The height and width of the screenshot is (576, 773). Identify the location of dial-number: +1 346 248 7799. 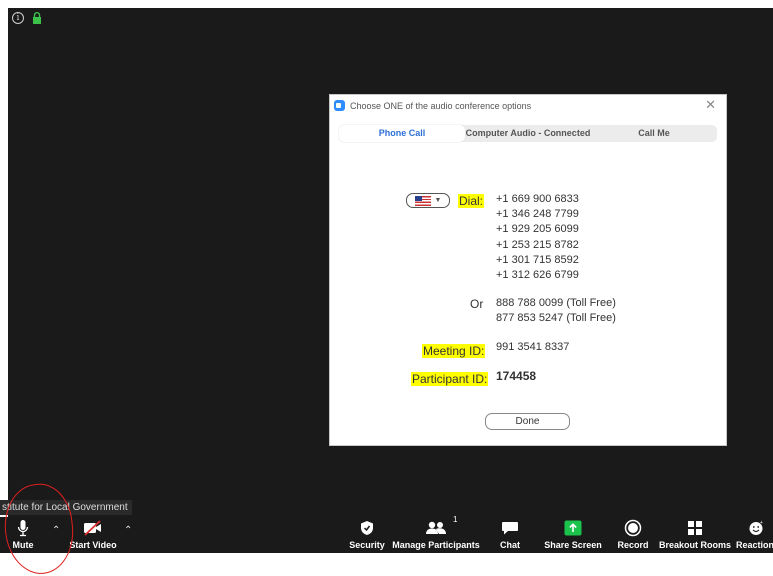
(537, 214).